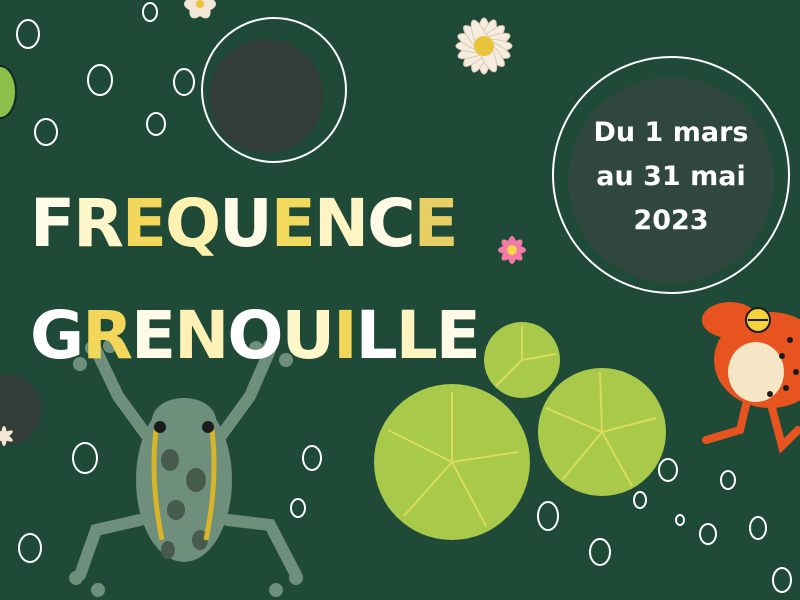  What do you see at coordinates (266, 96) in the screenshot?
I see `dark-circle` at bounding box center [266, 96].